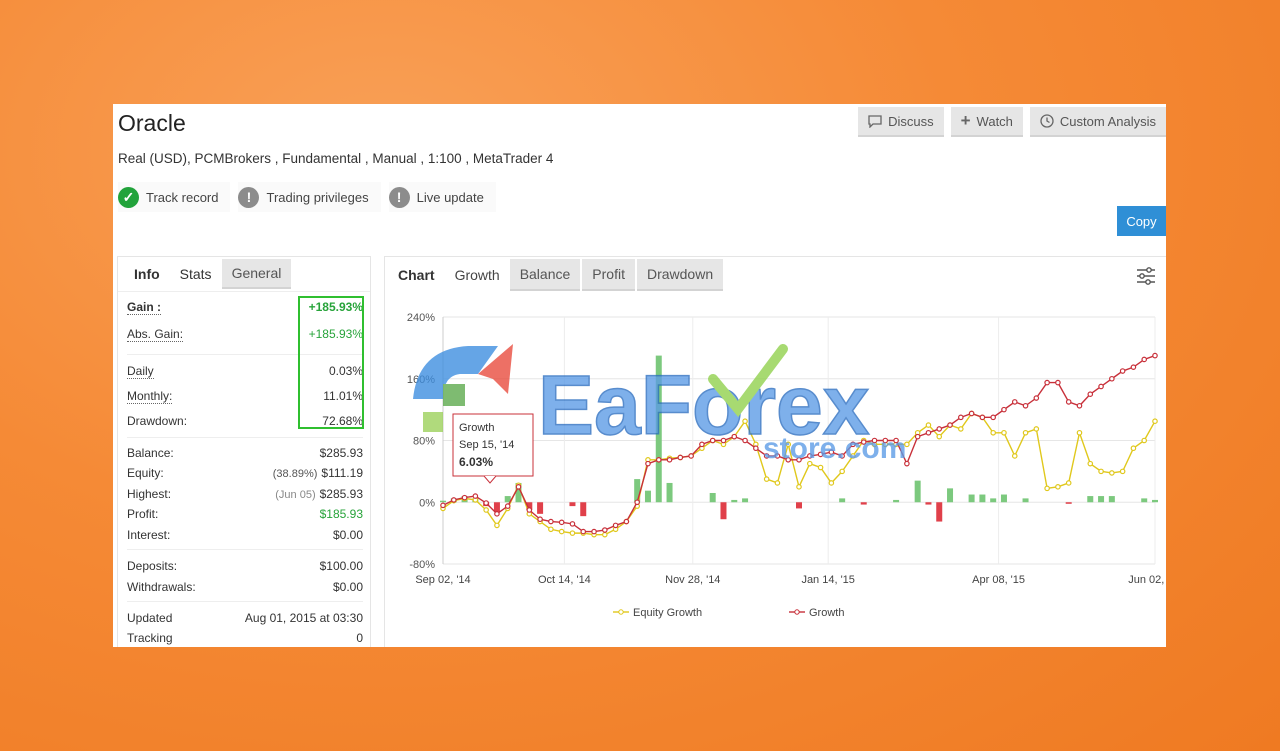 The height and width of the screenshot is (751, 1280). What do you see at coordinates (128, 197) in the screenshot?
I see `check-icon: ✓` at bounding box center [128, 197].